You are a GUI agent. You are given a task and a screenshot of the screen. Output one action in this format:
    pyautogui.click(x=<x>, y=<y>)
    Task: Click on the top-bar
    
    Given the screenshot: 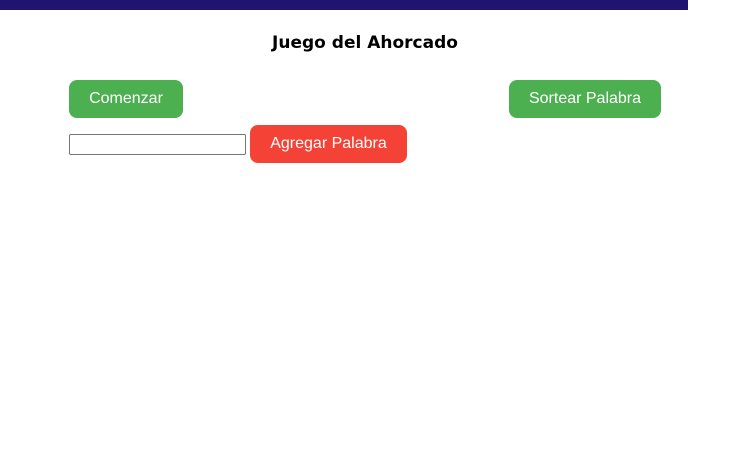 What is the action you would take?
    pyautogui.click(x=344, y=5)
    